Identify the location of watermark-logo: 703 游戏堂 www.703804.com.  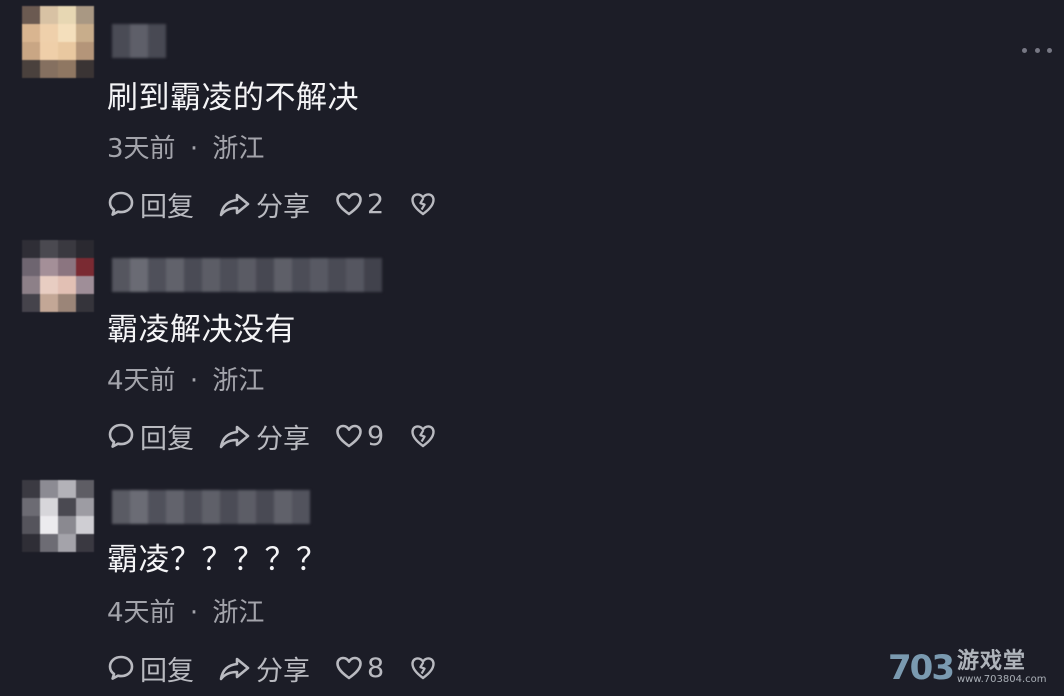
(973, 668).